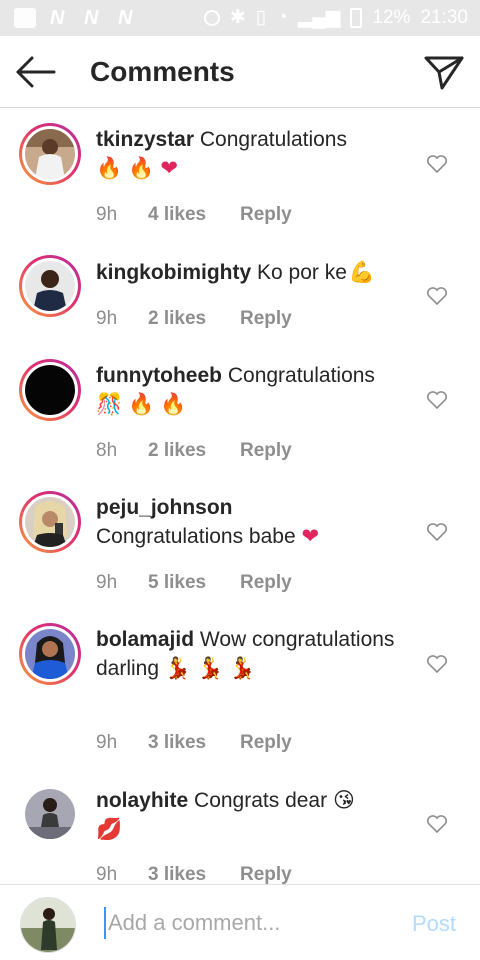  What do you see at coordinates (343, 800) in the screenshot?
I see `kiss-face-emoji: 😘` at bounding box center [343, 800].